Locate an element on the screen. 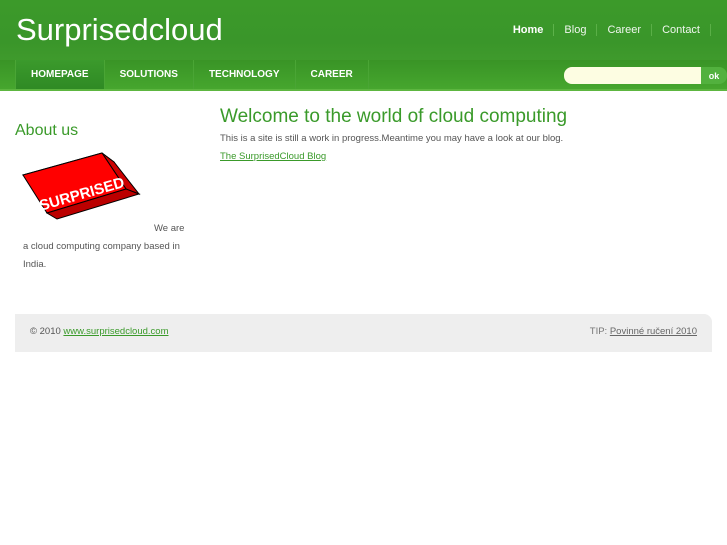 The height and width of the screenshot is (545, 727). nav-solutions: SOLUTIONS is located at coordinates (149, 74).